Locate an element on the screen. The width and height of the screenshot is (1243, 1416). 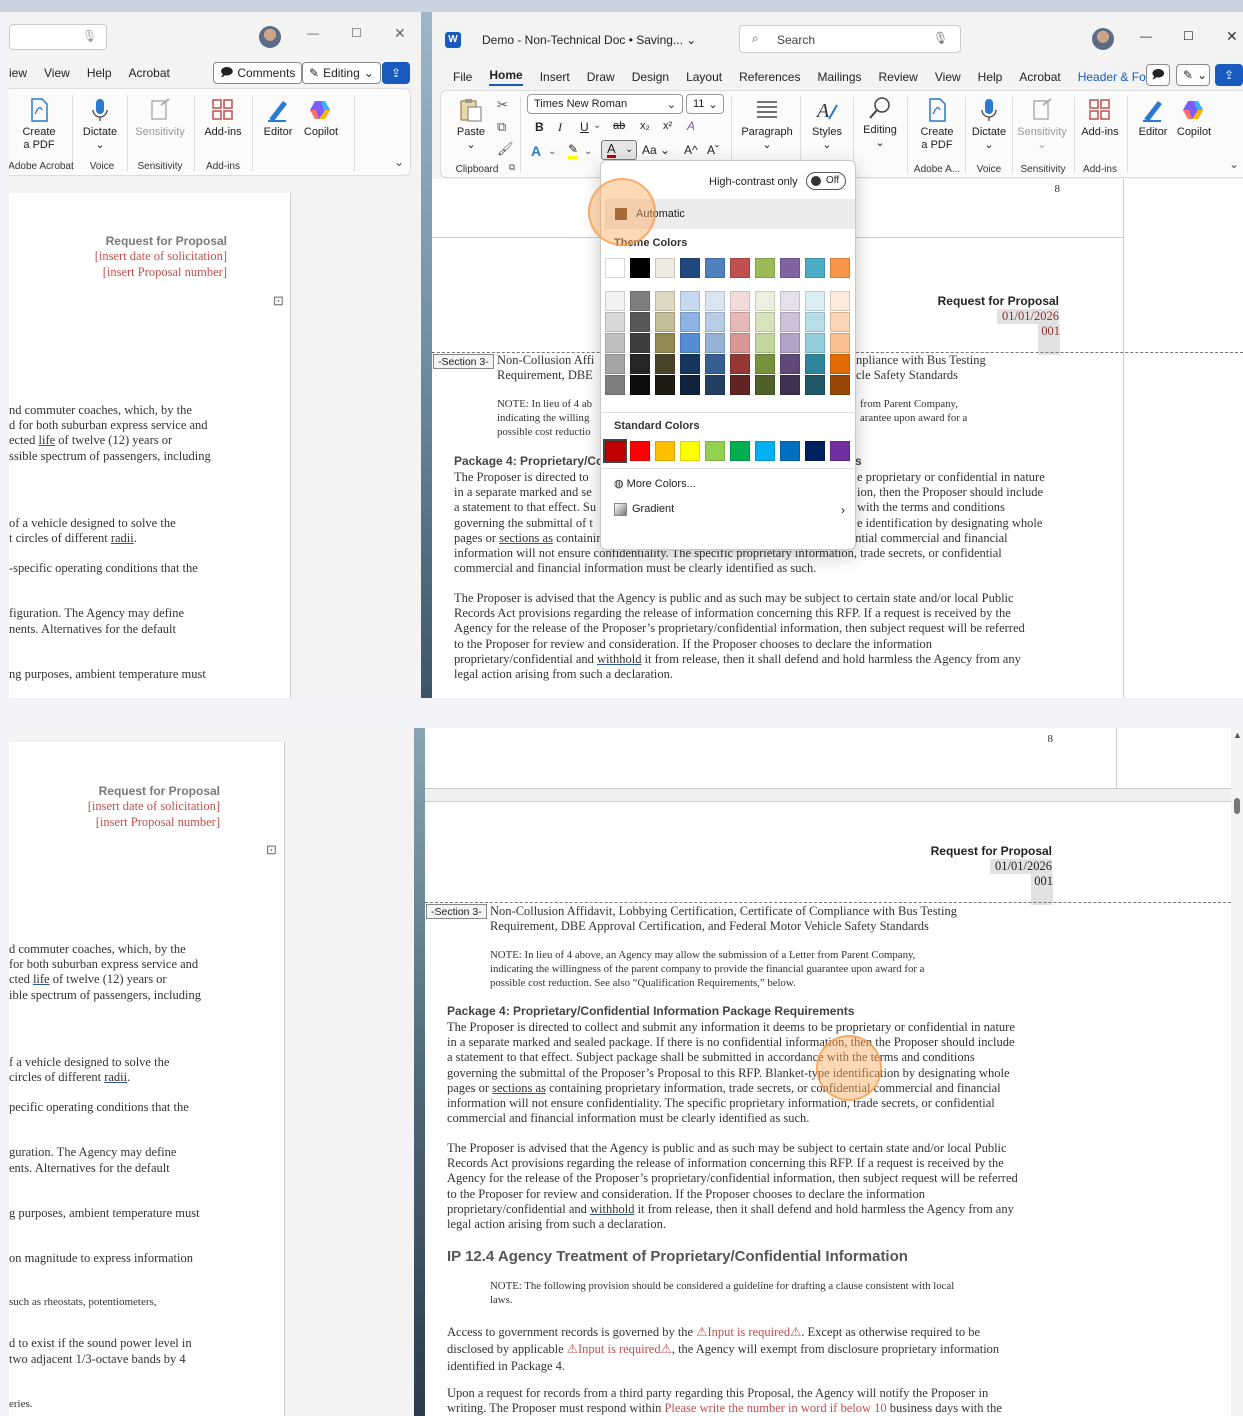
minimize-icon: — is located at coordinates (313, 33).